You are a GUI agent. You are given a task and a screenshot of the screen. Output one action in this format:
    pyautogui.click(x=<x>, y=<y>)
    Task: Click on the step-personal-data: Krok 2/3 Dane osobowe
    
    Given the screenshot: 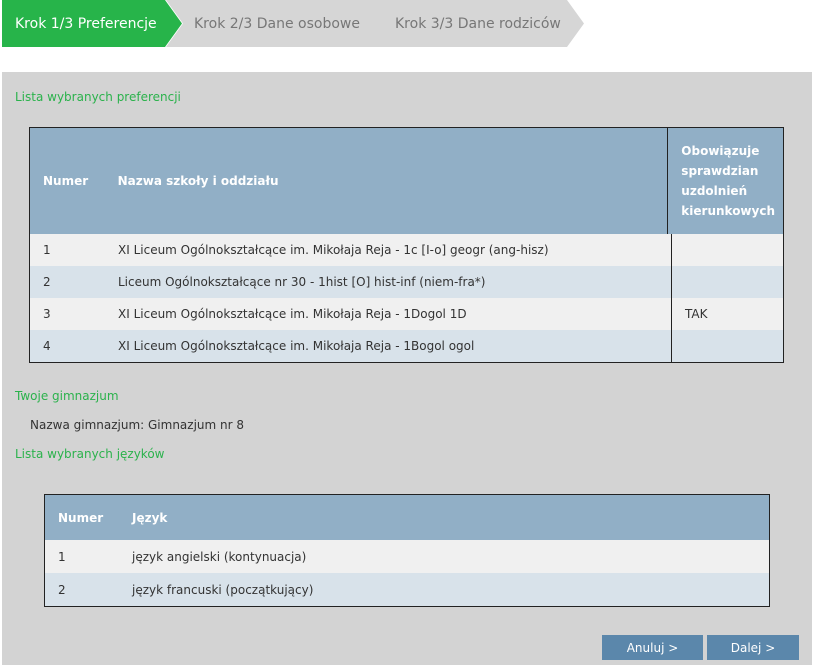 What is the action you would take?
    pyautogui.click(x=275, y=23)
    